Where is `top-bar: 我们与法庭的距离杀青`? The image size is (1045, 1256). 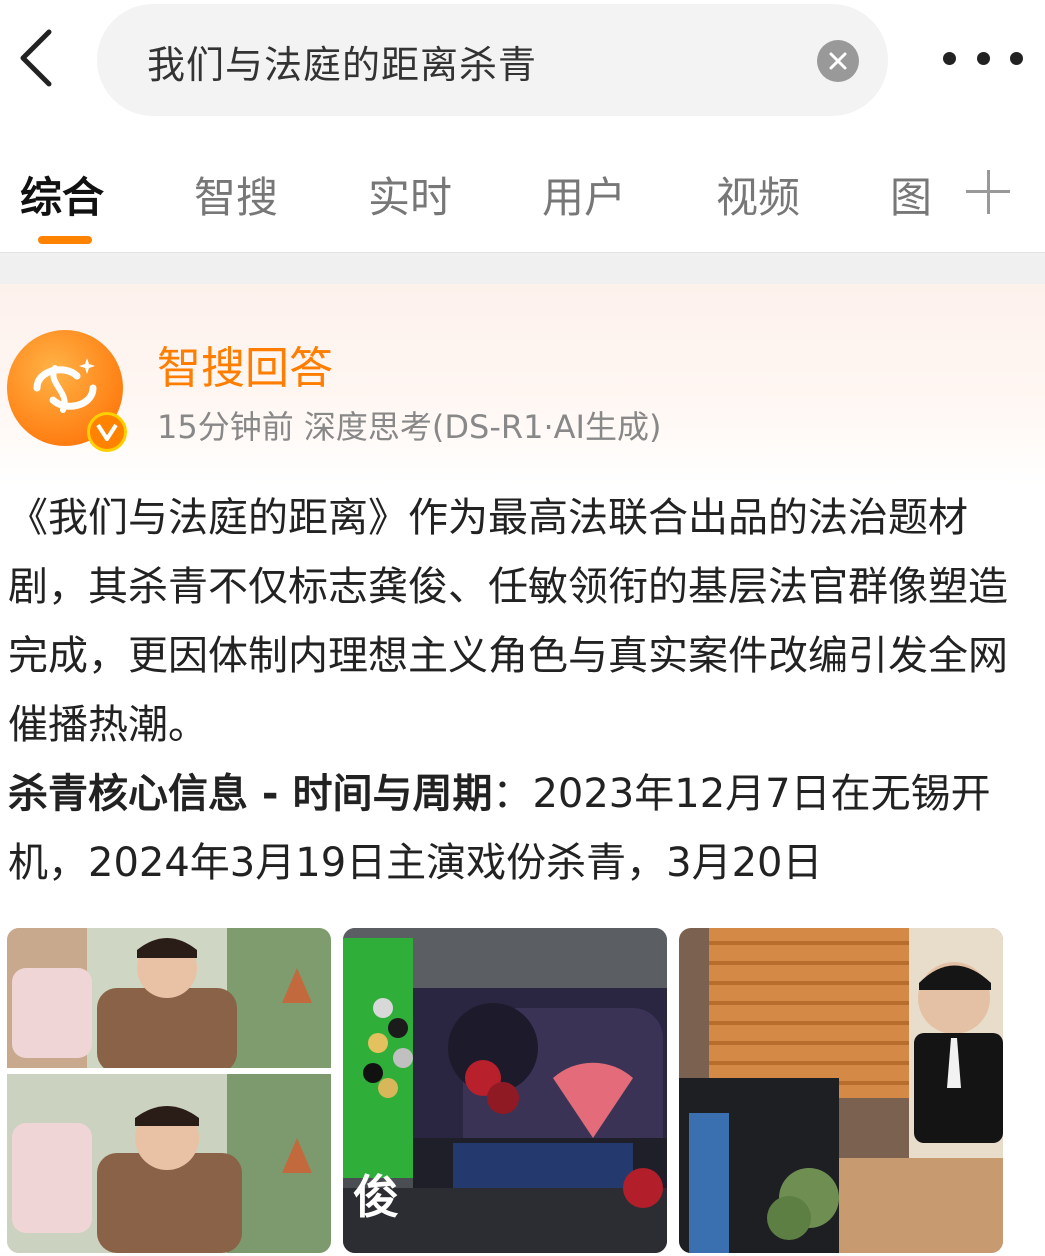
top-bar: 我们与法庭的距离杀青 is located at coordinates (522, 60).